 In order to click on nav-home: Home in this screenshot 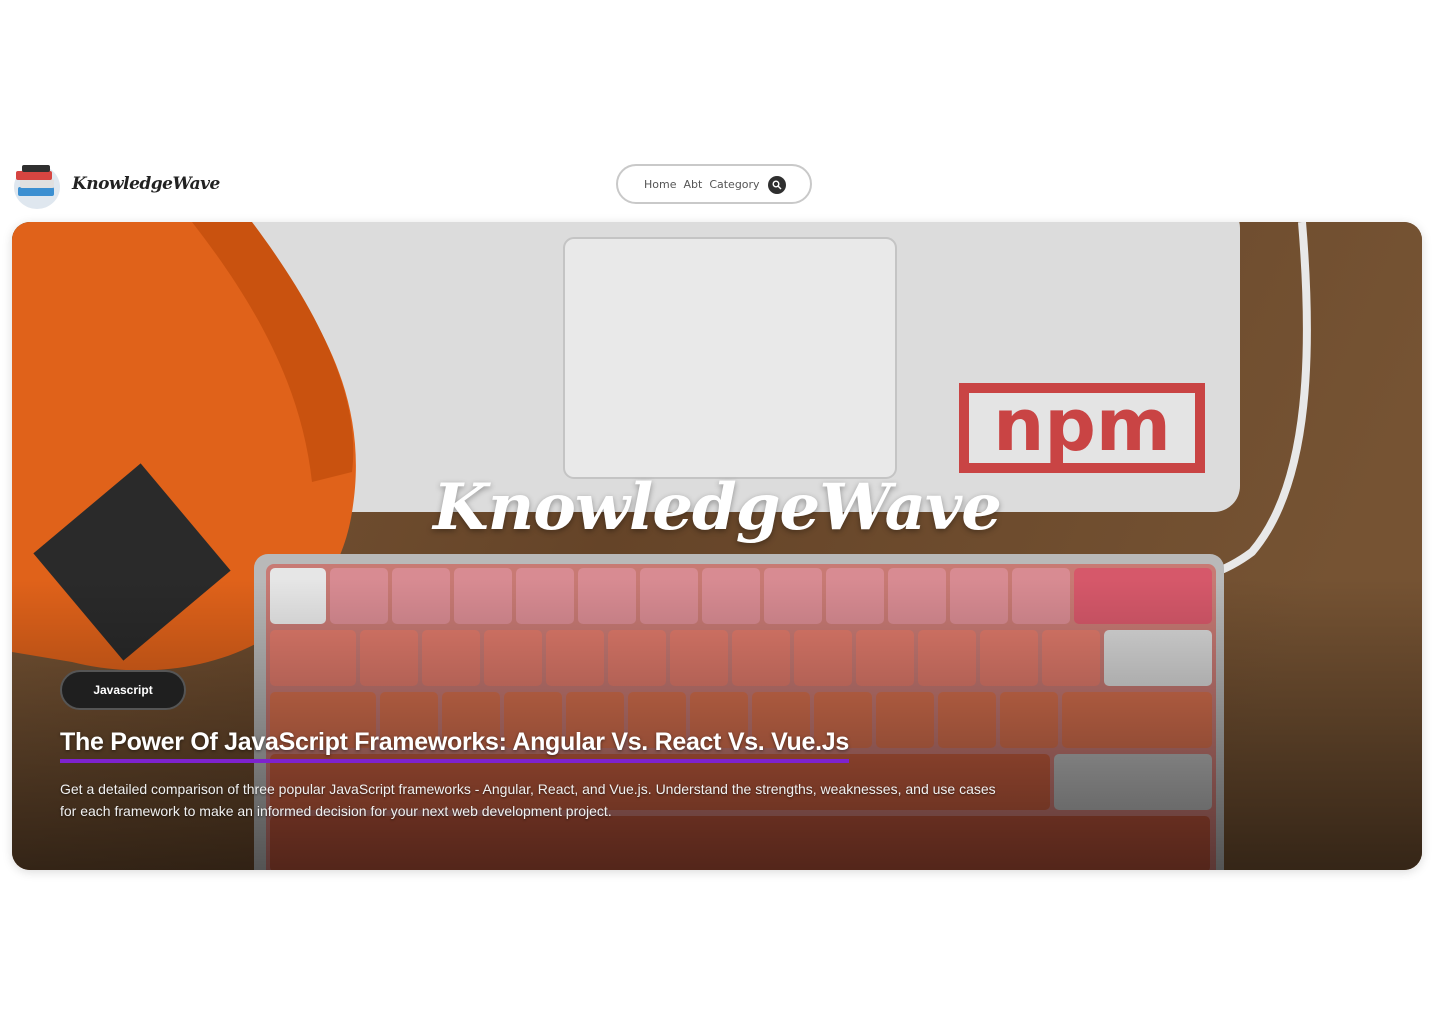, I will do `click(660, 184)`.